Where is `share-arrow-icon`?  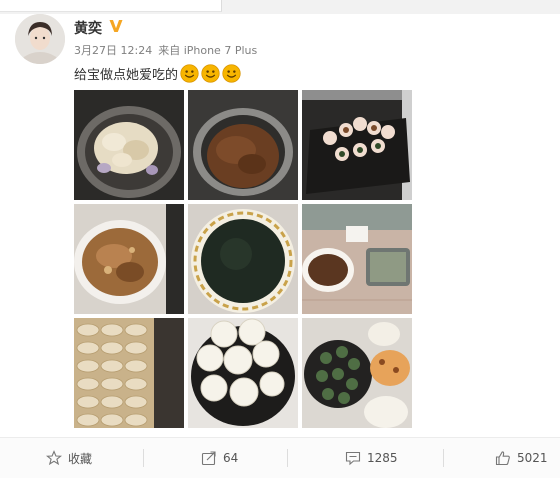 share-arrow-icon is located at coordinates (208, 458).